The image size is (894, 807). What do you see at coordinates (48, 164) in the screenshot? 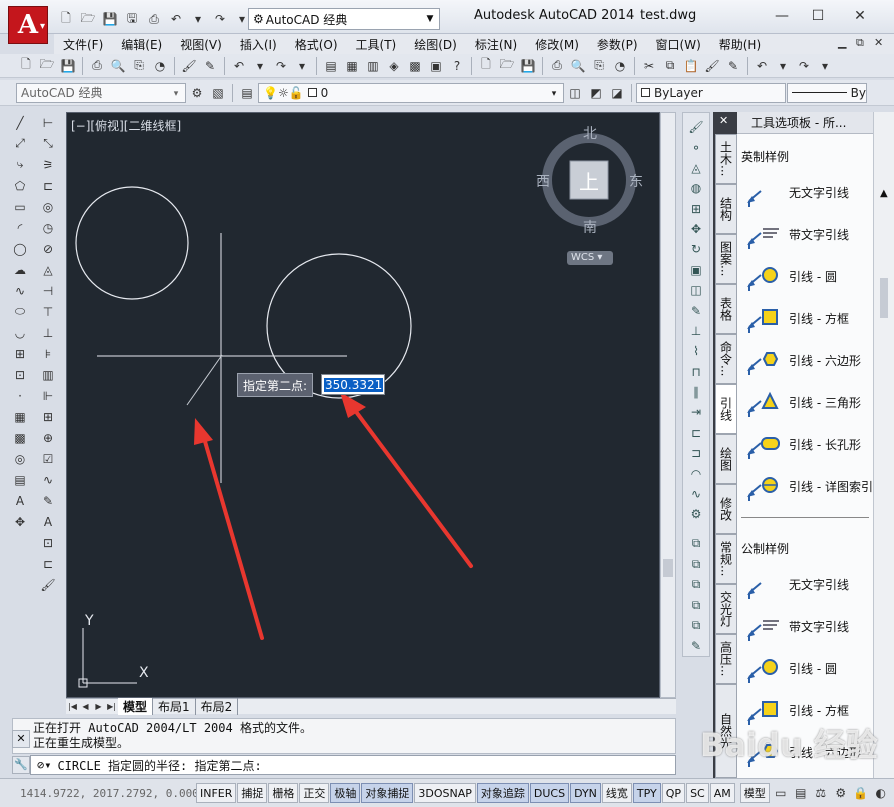
I see `mirror-icon: ⚞` at bounding box center [48, 164].